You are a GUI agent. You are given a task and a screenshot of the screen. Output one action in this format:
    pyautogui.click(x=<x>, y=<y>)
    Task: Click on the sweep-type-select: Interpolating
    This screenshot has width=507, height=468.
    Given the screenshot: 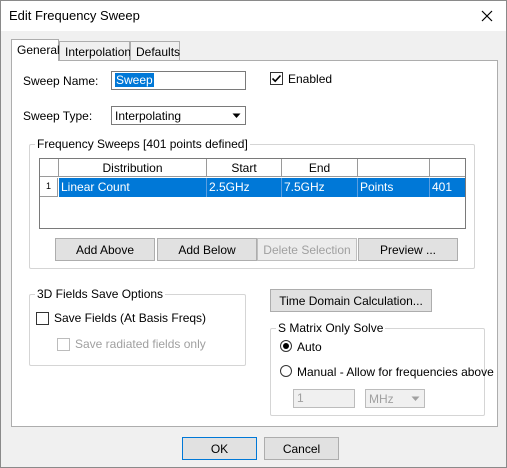 What is the action you would take?
    pyautogui.click(x=178, y=115)
    